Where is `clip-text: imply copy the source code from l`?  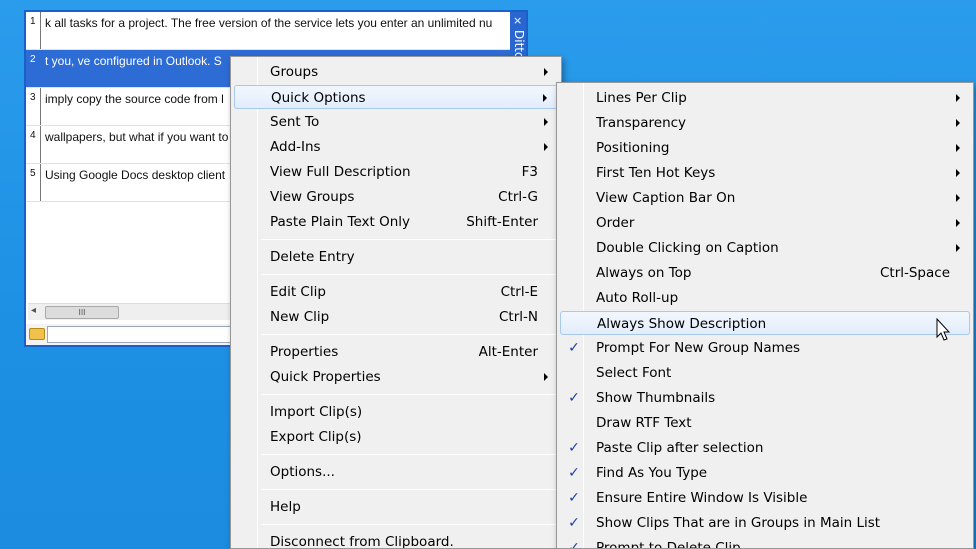
clip-text: imply copy the source code from l is located at coordinates (134, 99).